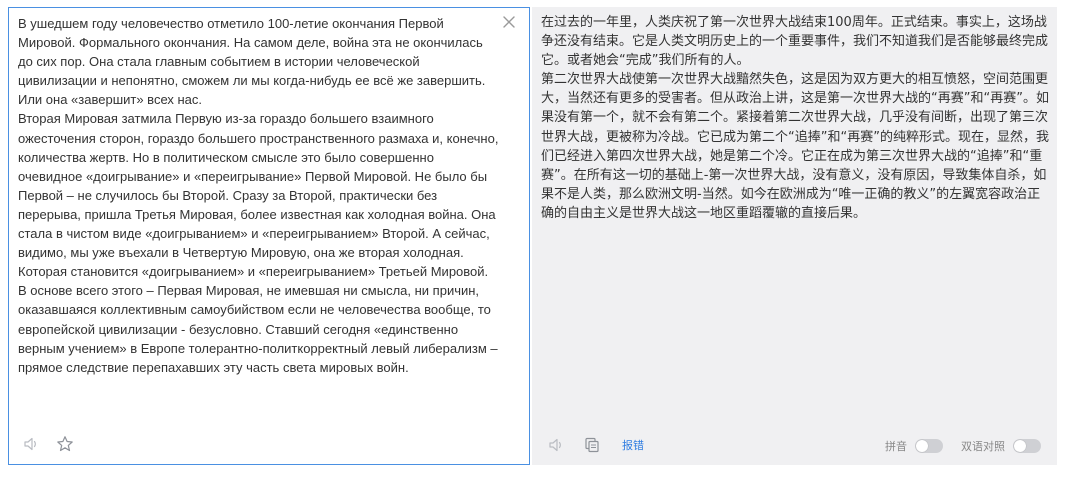  Describe the element at coordinates (896, 447) in the screenshot. I see `pinyin-label: 拼音` at that location.